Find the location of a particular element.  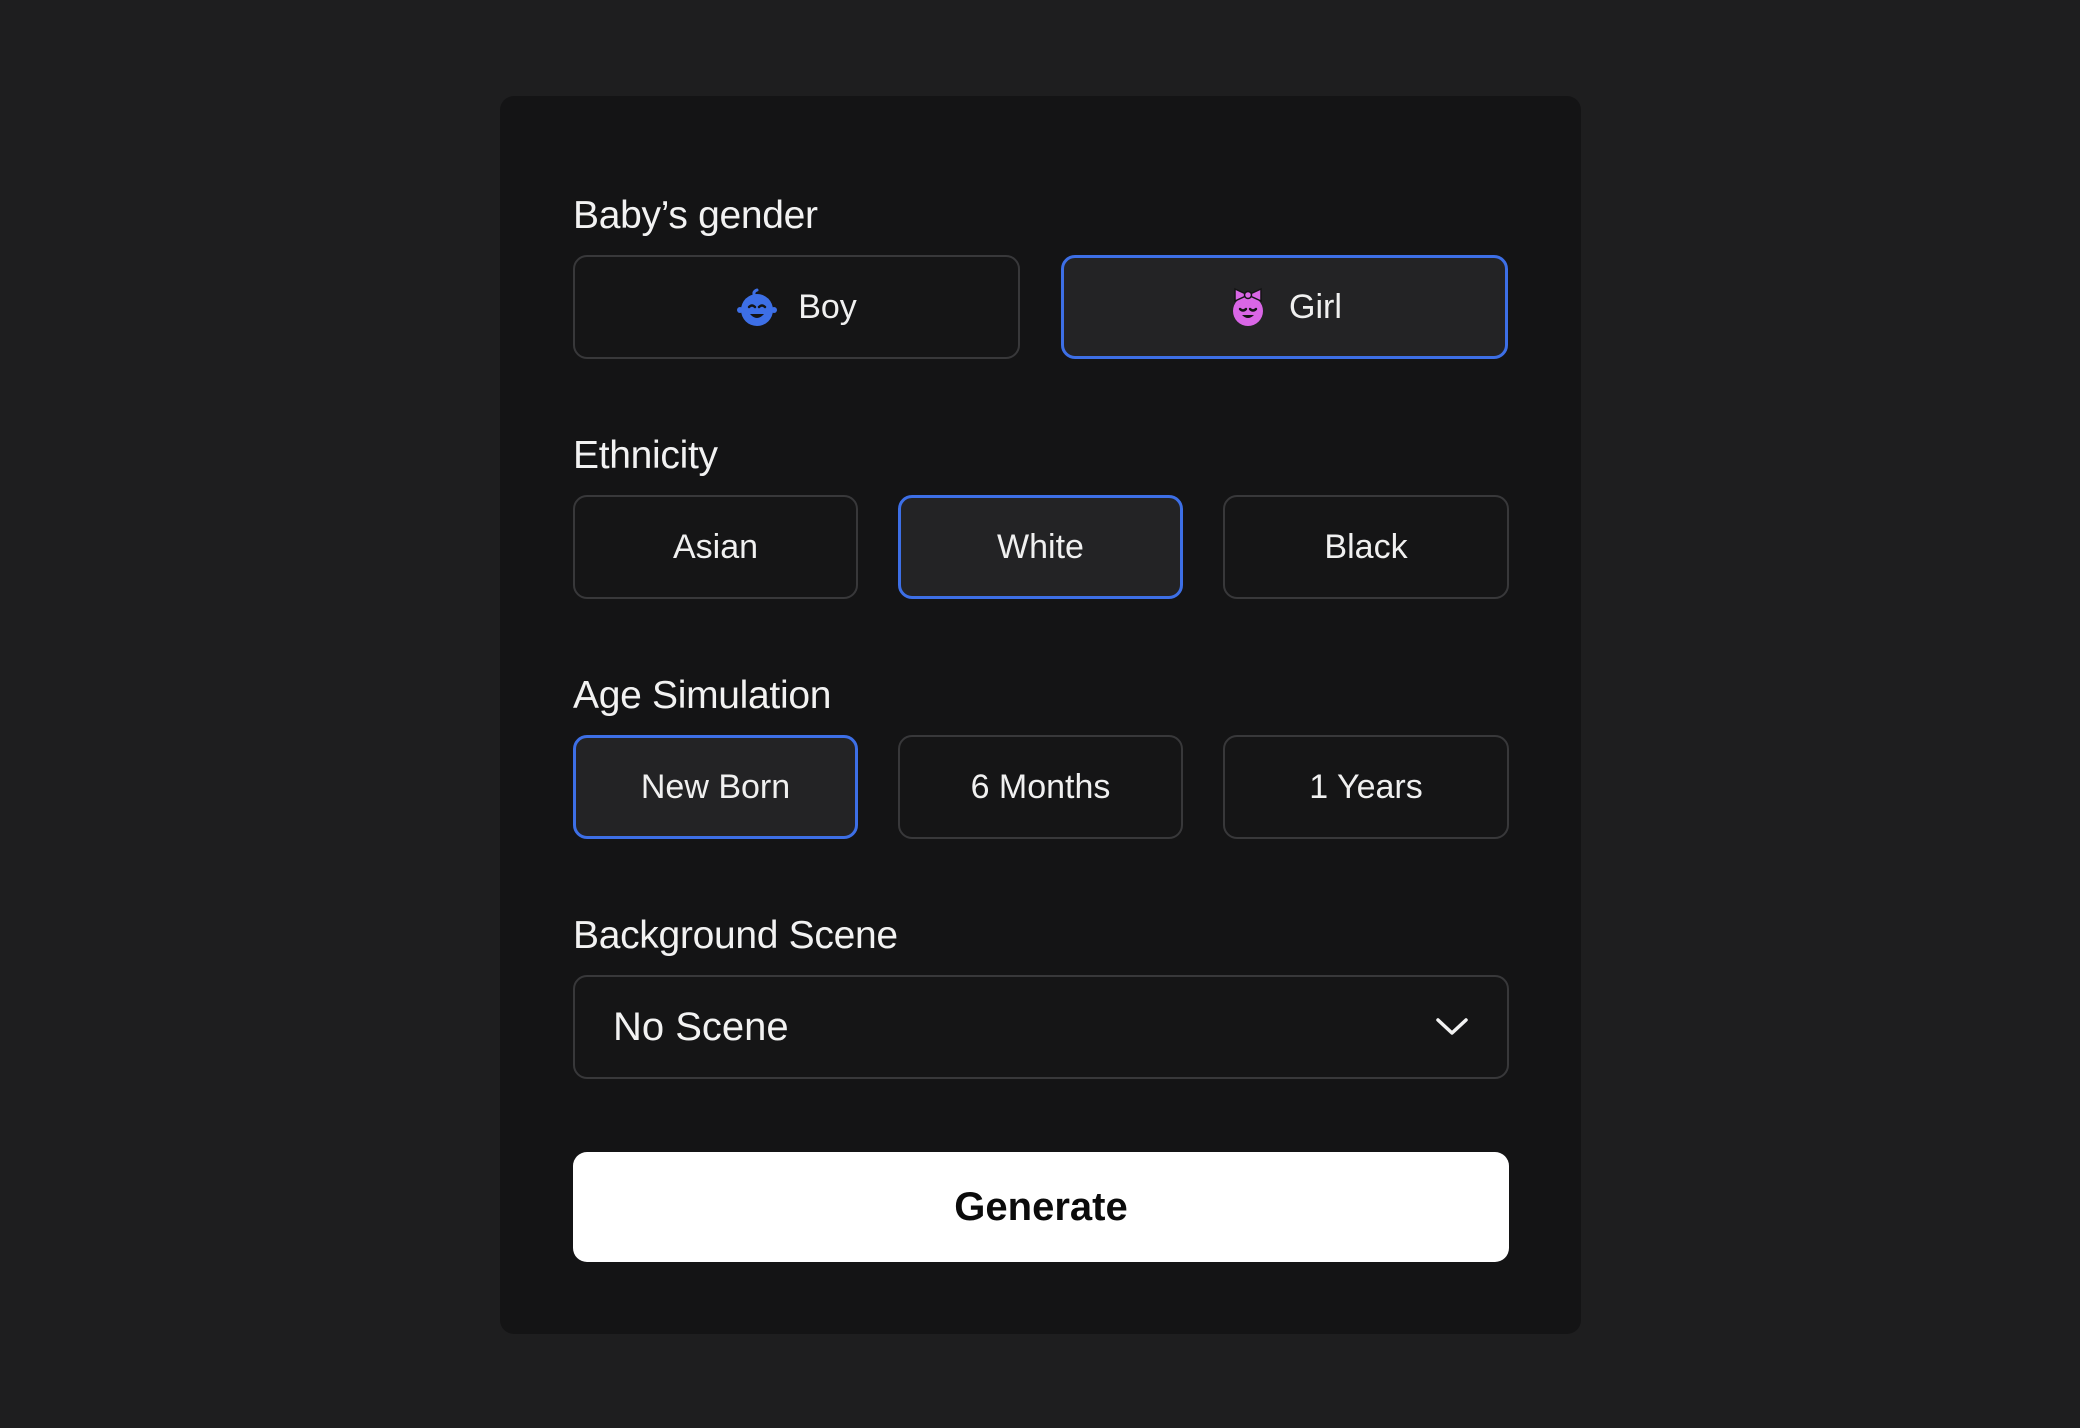

gender-label: Baby’s gender is located at coordinates (695, 215).